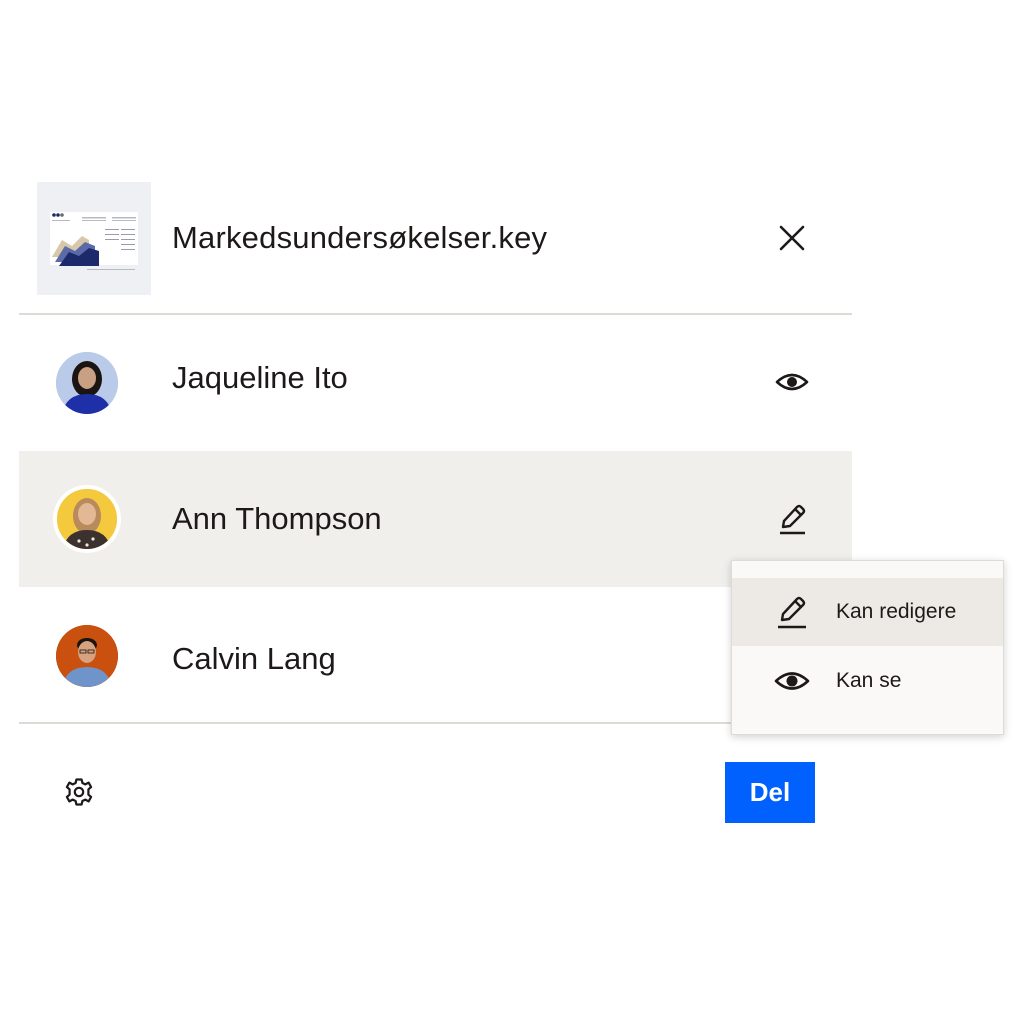  What do you see at coordinates (360, 237) in the screenshot?
I see `file-name: Markedsundersøkelser.key` at bounding box center [360, 237].